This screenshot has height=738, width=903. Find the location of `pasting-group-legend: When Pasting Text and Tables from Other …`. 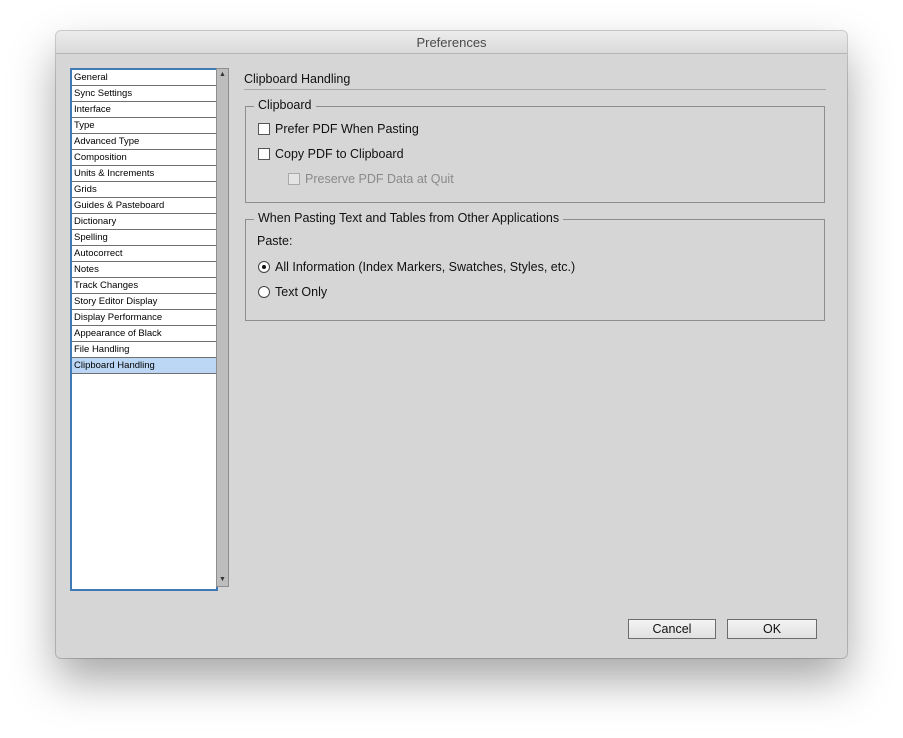

pasting-group-legend: When Pasting Text and Tables from Other … is located at coordinates (409, 218).